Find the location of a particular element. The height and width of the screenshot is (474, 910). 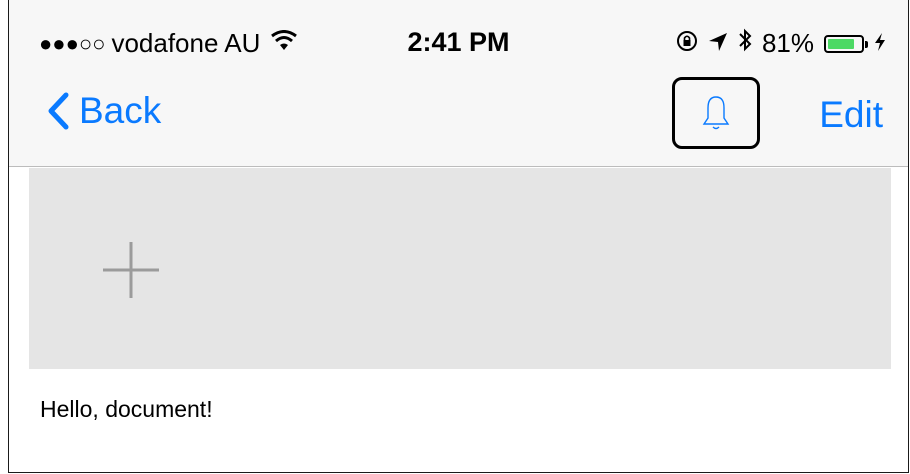

chevron-left-icon is located at coordinates (58, 111).